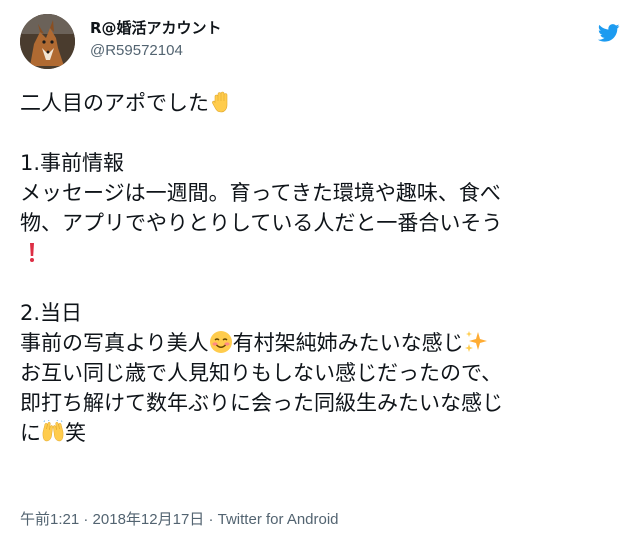 The height and width of the screenshot is (546, 640). Describe the element at coordinates (320, 44) in the screenshot. I see `tweet-header: R@婚活アカウント @R59572104` at that location.